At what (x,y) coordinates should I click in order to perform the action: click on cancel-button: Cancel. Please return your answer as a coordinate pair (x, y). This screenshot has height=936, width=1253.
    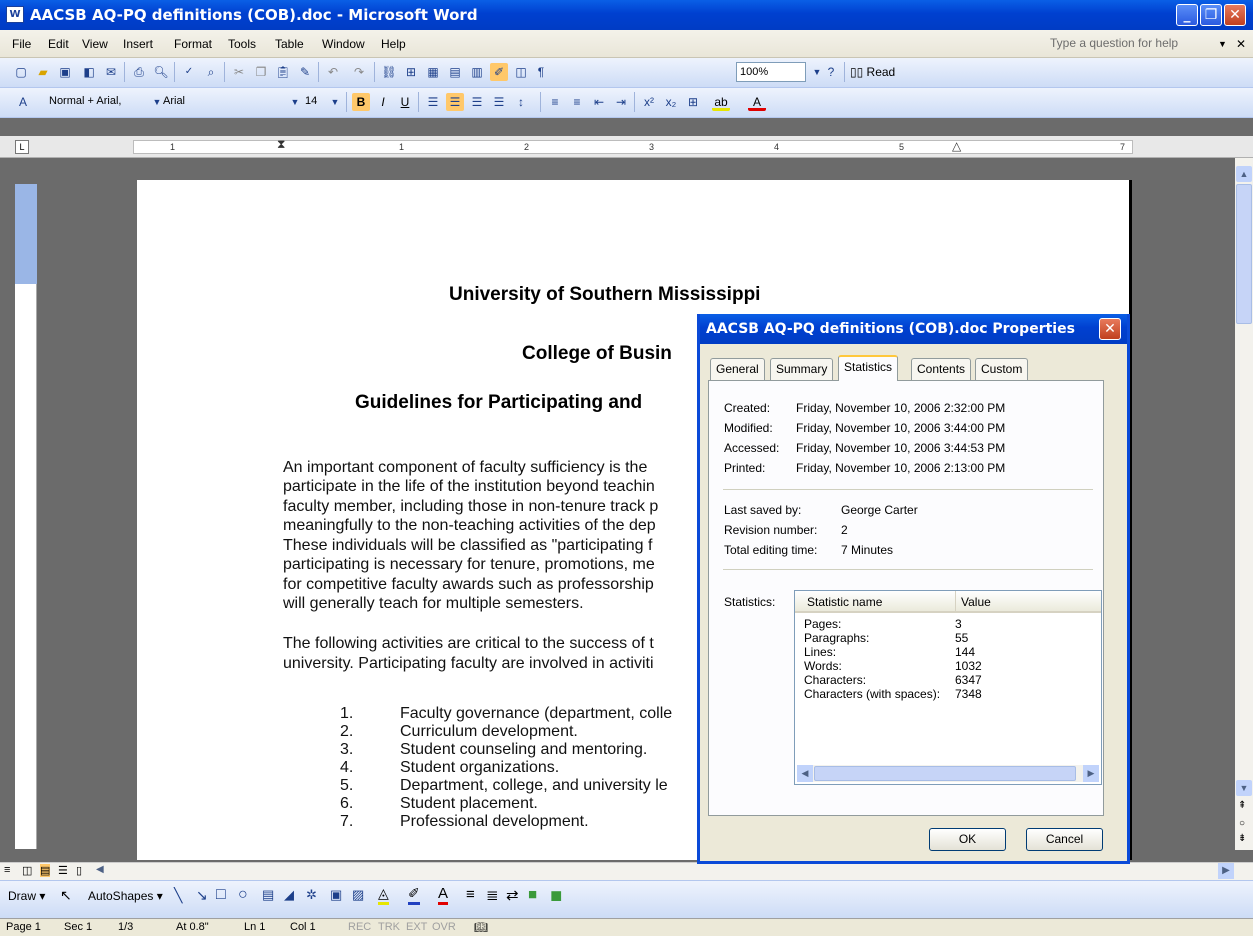
    Looking at the image, I should click on (1064, 839).